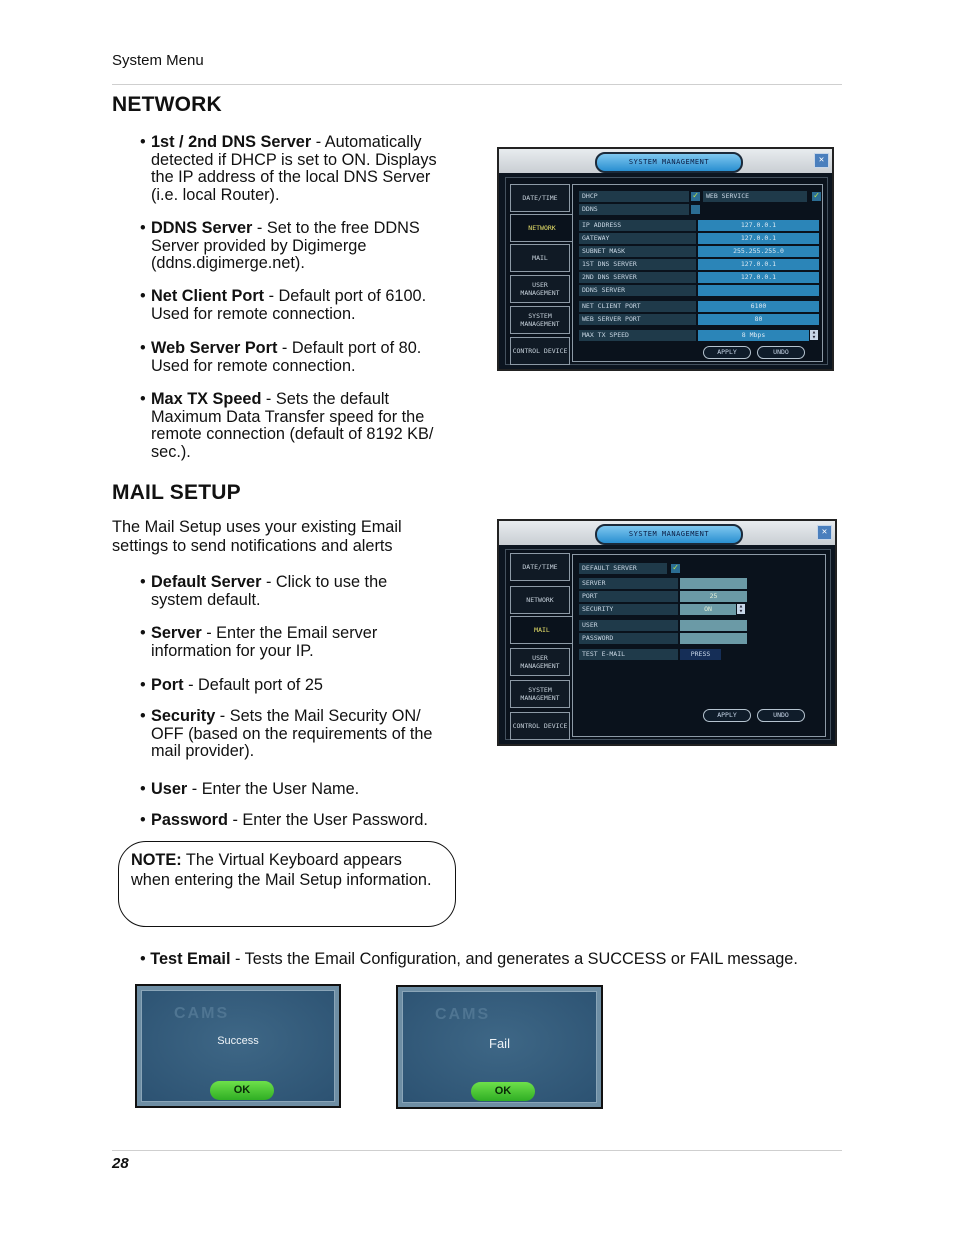  I want to click on success-message: Success, so click(238, 1041).